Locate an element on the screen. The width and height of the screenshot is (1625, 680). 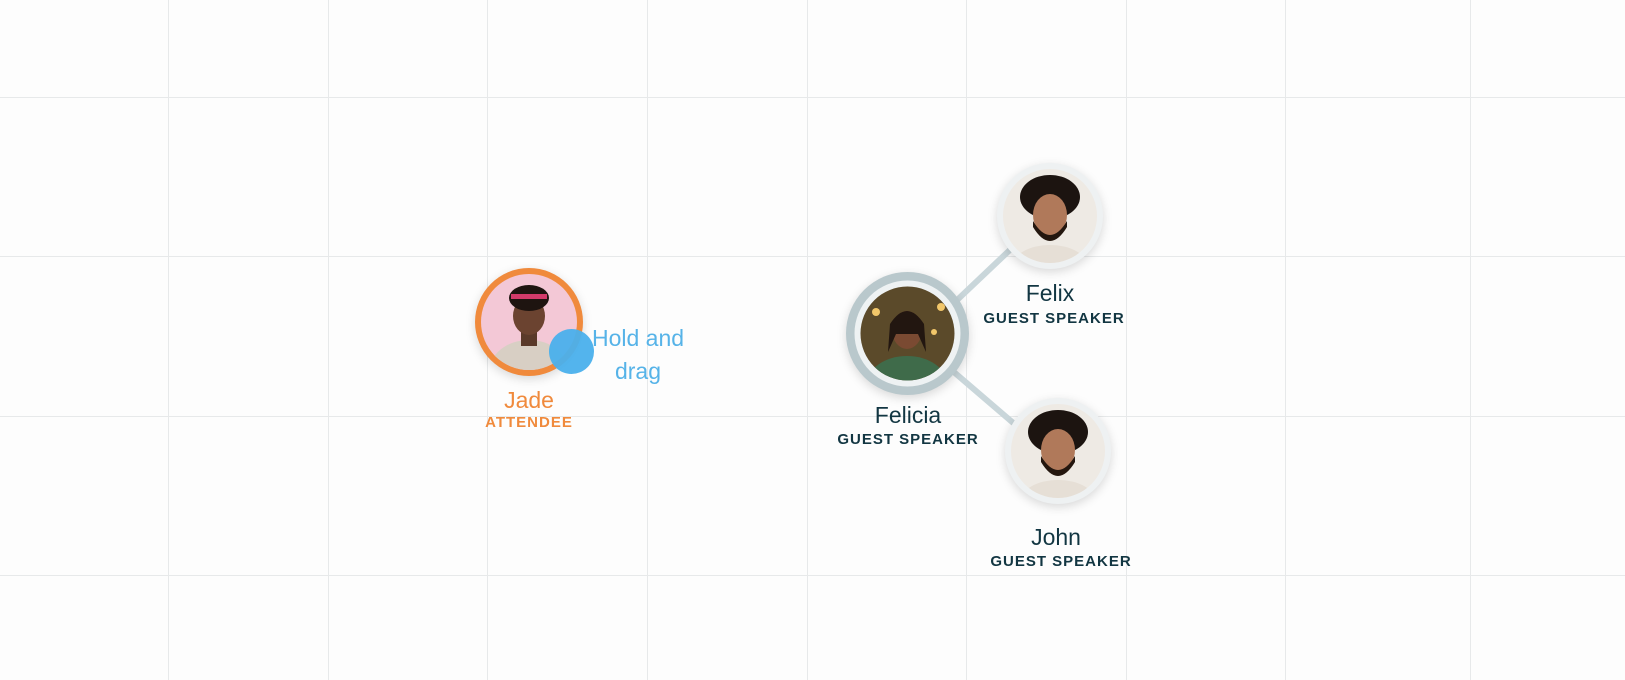
portrait-felix-image is located at coordinates (1050, 216).